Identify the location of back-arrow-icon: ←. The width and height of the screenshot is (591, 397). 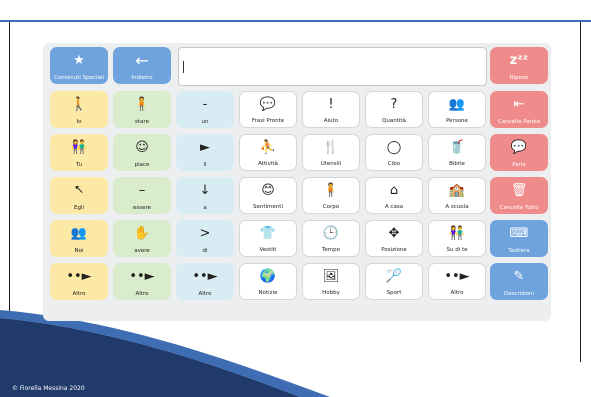
(142, 60).